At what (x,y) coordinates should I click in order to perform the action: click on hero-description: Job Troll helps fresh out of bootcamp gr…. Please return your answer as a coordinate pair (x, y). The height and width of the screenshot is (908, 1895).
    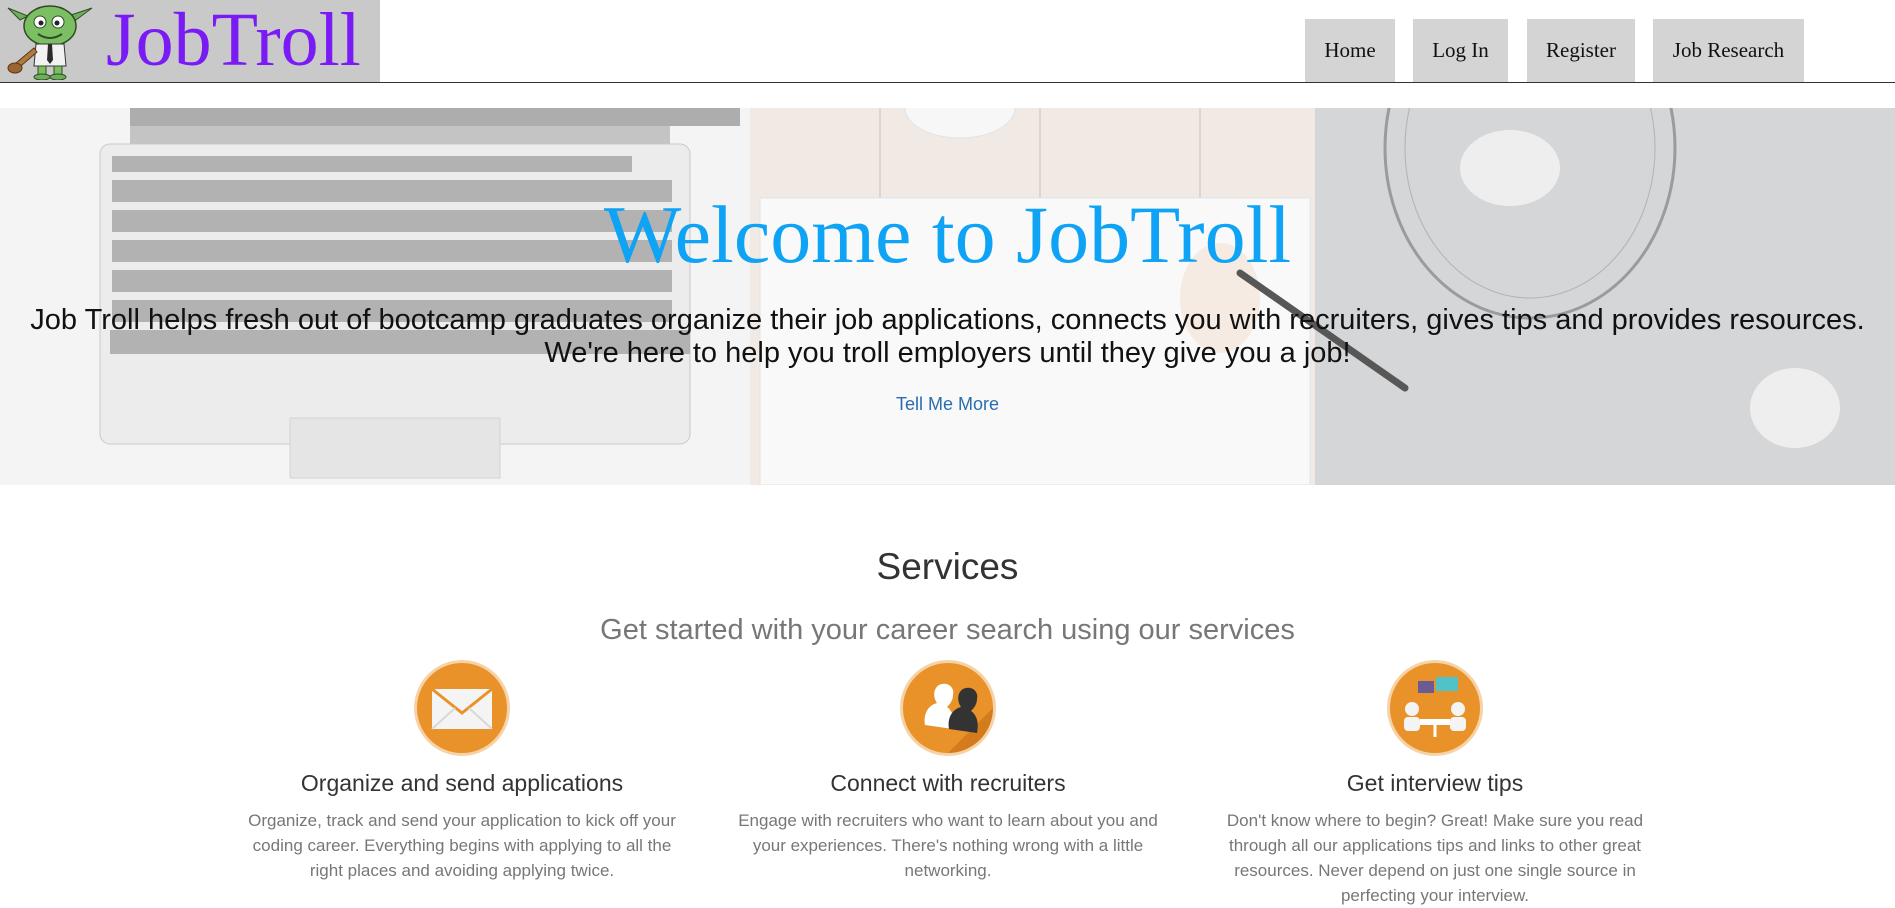
    Looking at the image, I should click on (947, 337).